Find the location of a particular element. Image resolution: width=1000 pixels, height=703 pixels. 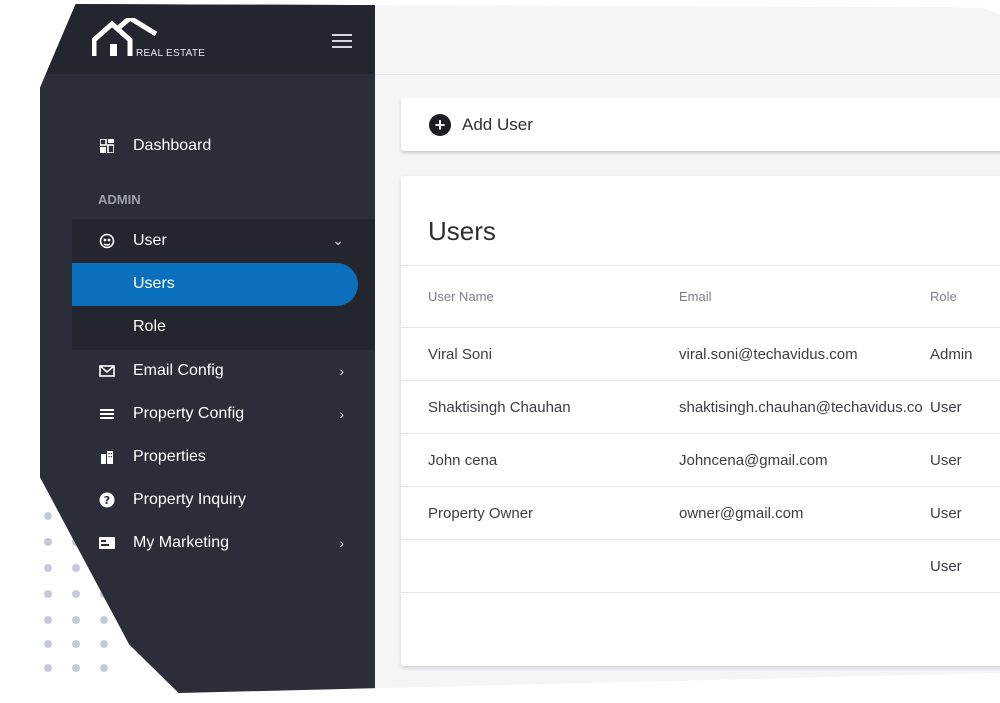

sidebar-item-label: Email Config is located at coordinates (178, 370).